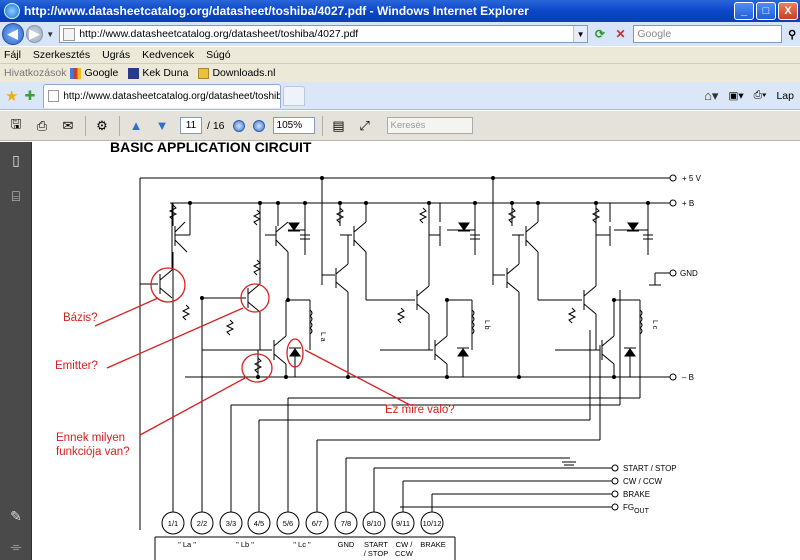 The height and width of the screenshot is (560, 800). What do you see at coordinates (621, 34) in the screenshot?
I see `stop-icon: ✕` at bounding box center [621, 34].